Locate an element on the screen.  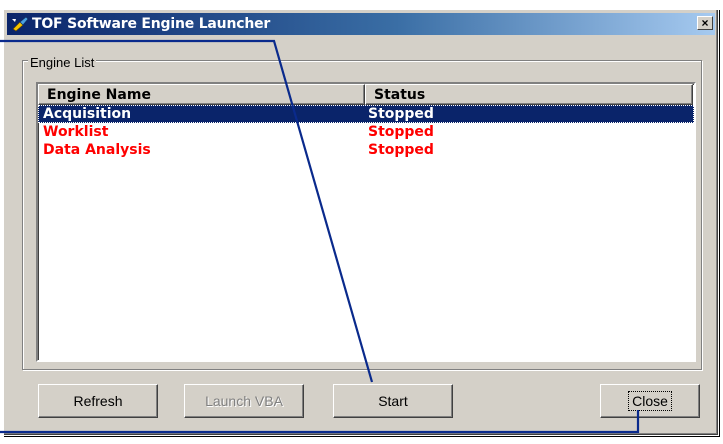
engine-name-cell: Worklist is located at coordinates (76, 132).